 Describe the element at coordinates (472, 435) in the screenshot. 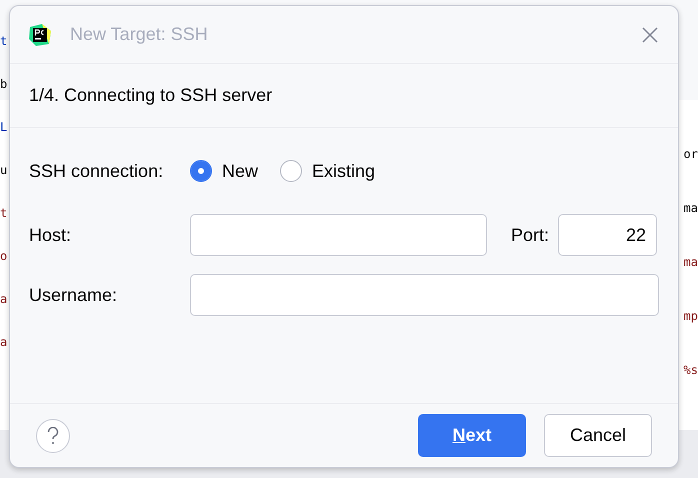

I see `next-button: Next` at that location.